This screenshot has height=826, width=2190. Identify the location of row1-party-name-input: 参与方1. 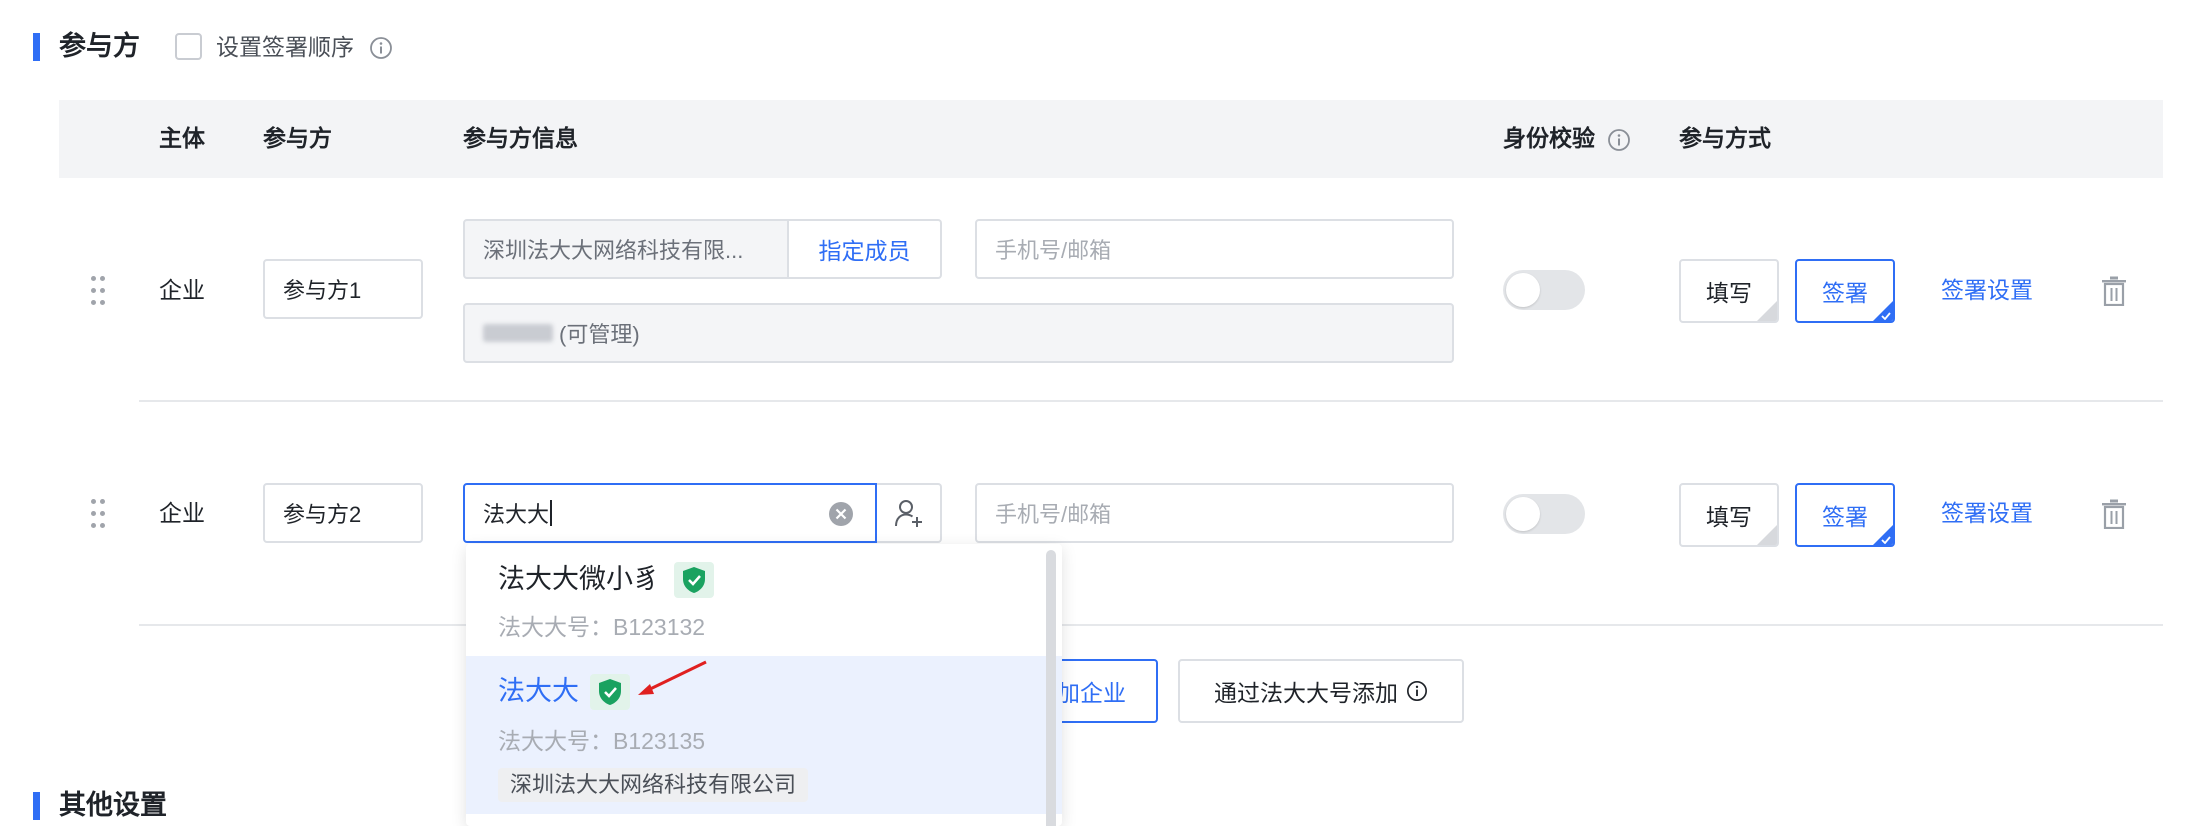
(343, 289).